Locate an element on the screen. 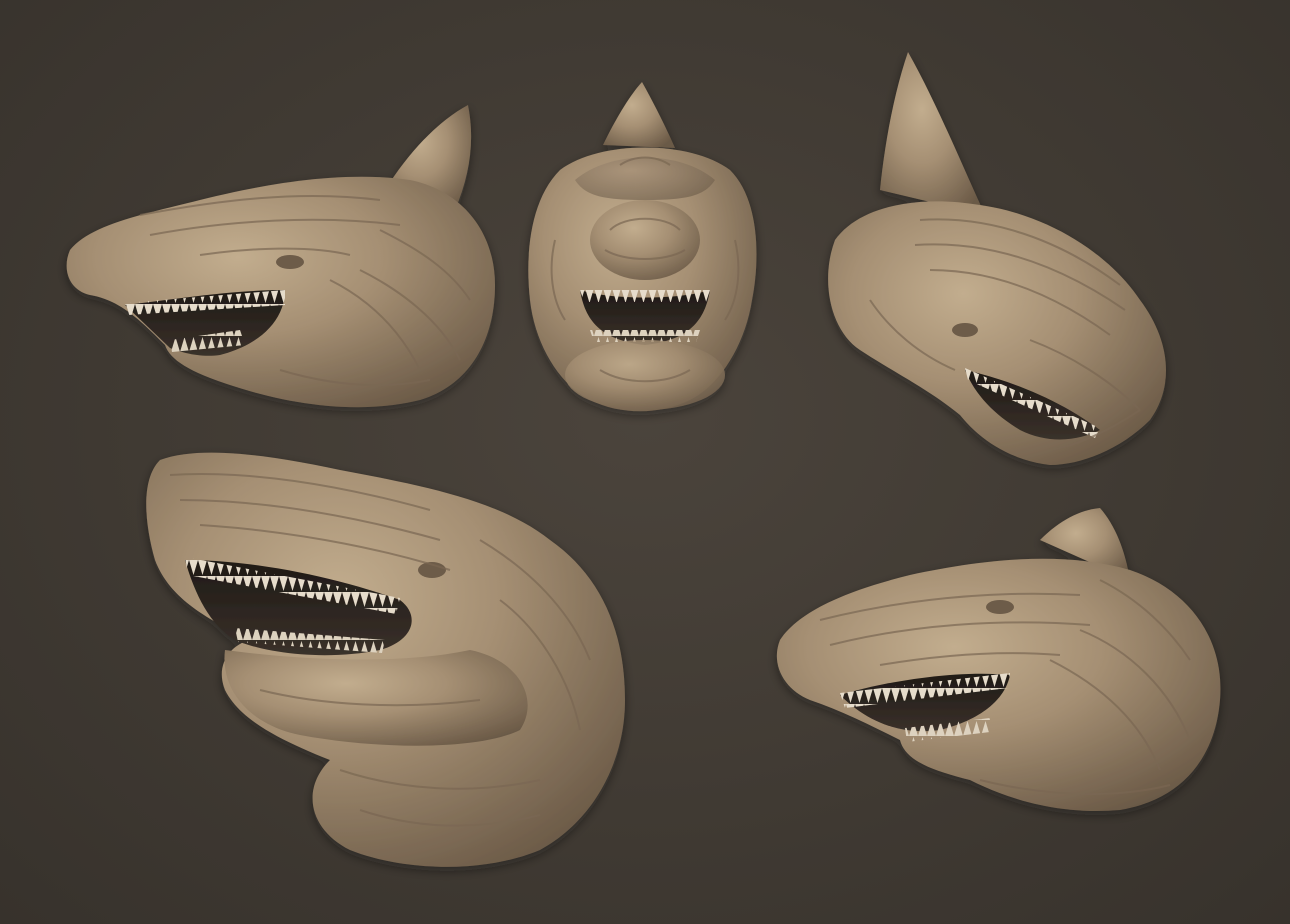 Image resolution: width=1290 pixels, height=924 pixels. front-view is located at coordinates (642, 247).